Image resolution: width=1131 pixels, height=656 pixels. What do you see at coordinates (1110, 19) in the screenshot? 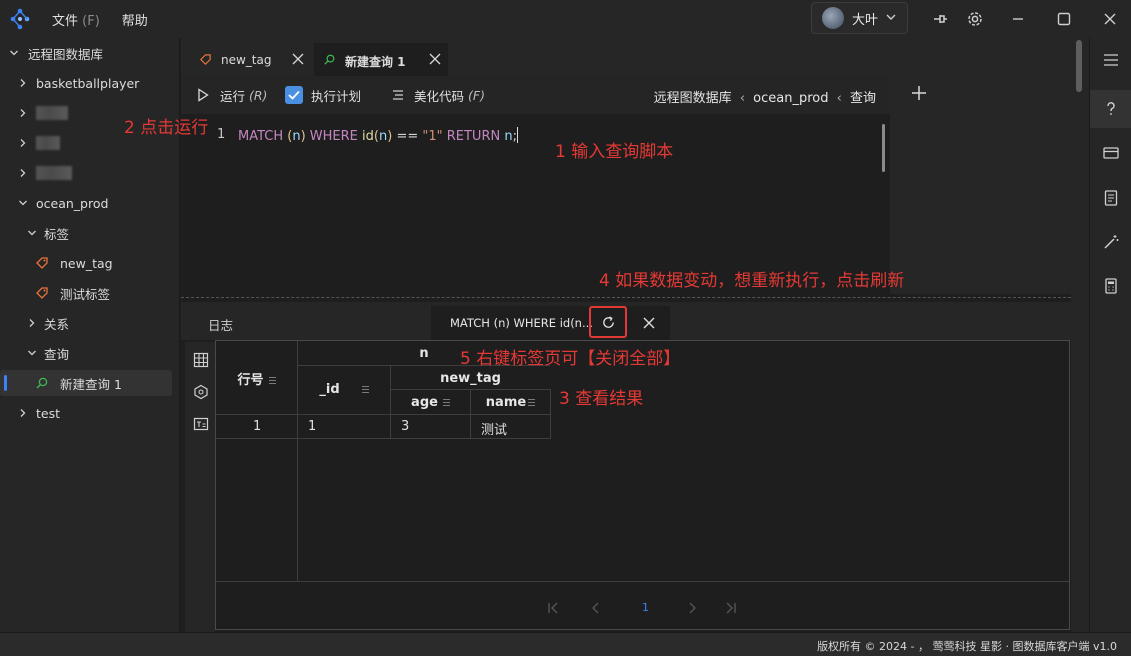
I see `close-icon` at bounding box center [1110, 19].